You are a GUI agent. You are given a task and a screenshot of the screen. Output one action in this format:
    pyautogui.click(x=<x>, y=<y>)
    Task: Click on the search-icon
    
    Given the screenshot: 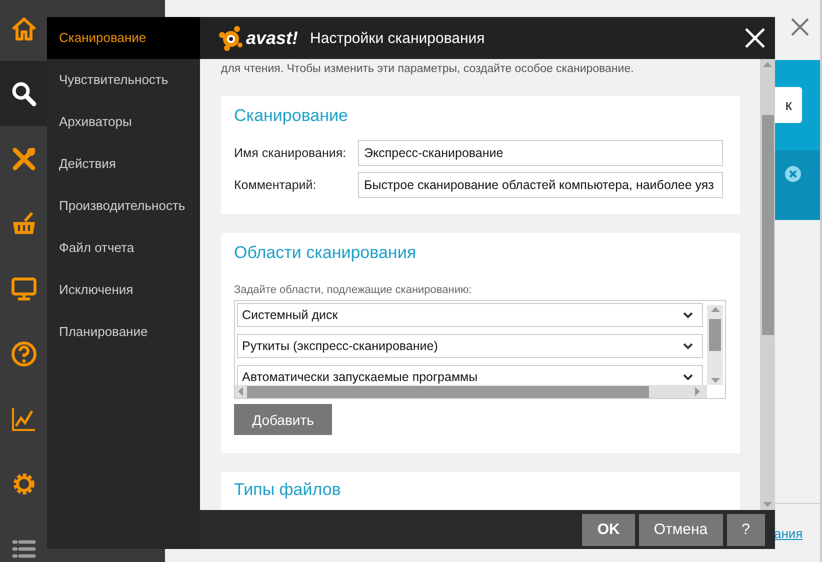 What is the action you would take?
    pyautogui.click(x=24, y=94)
    